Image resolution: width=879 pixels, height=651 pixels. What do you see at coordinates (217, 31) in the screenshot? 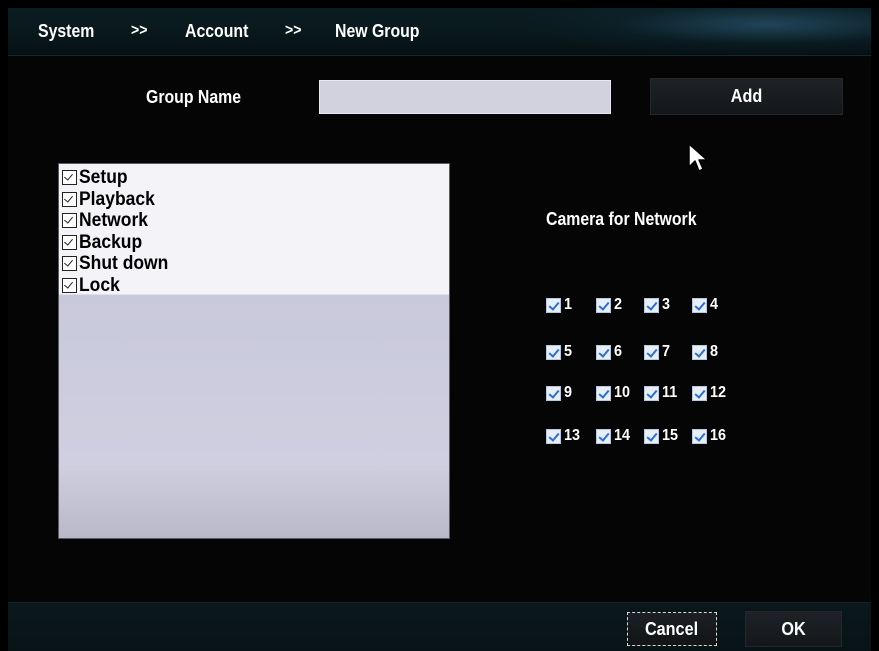
I see `breadcrumb-account: Account` at bounding box center [217, 31].